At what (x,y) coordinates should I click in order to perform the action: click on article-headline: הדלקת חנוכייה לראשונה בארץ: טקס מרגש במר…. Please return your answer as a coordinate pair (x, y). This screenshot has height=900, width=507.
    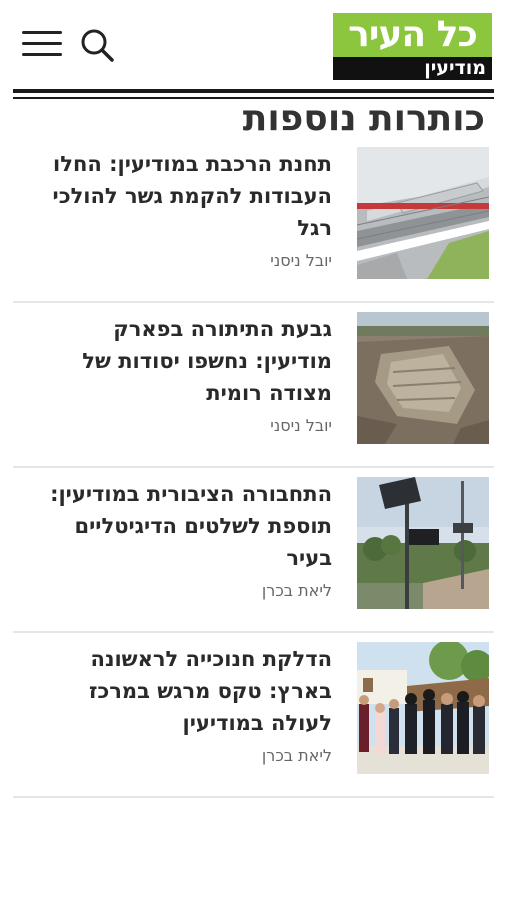
    Looking at the image, I should click on (182, 691).